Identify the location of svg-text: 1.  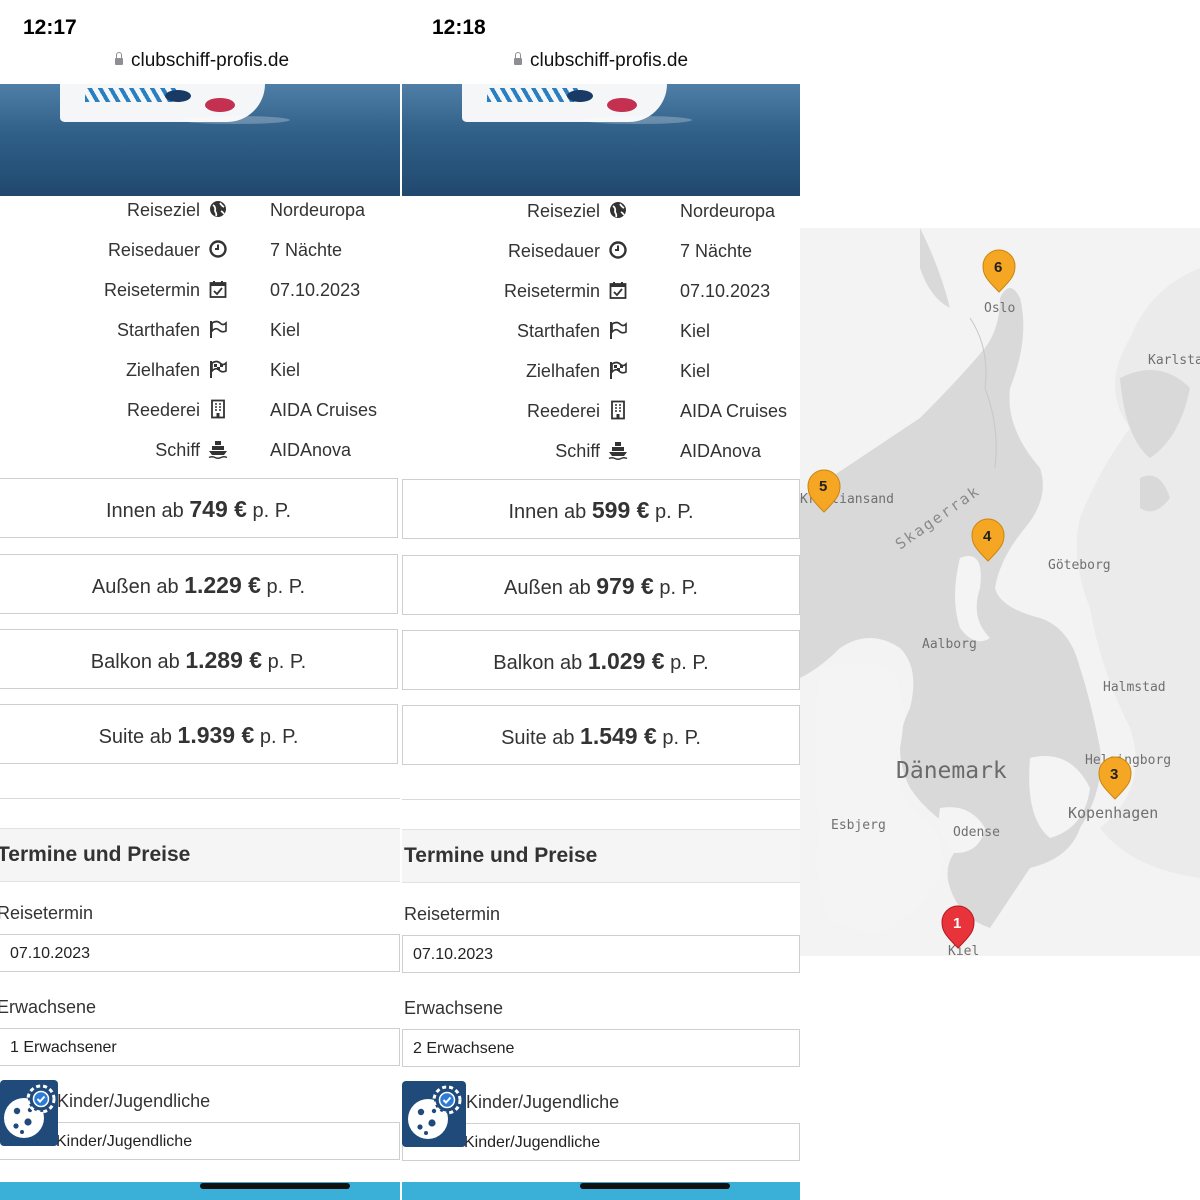
(957, 923).